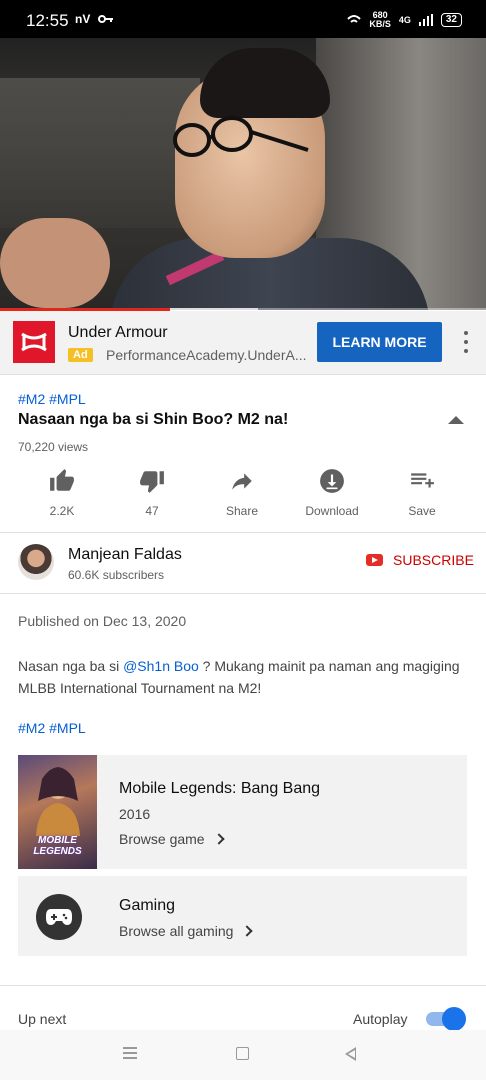 The width and height of the screenshot is (486, 1080). I want to click on network-speed: 680 KB/S, so click(380, 20).